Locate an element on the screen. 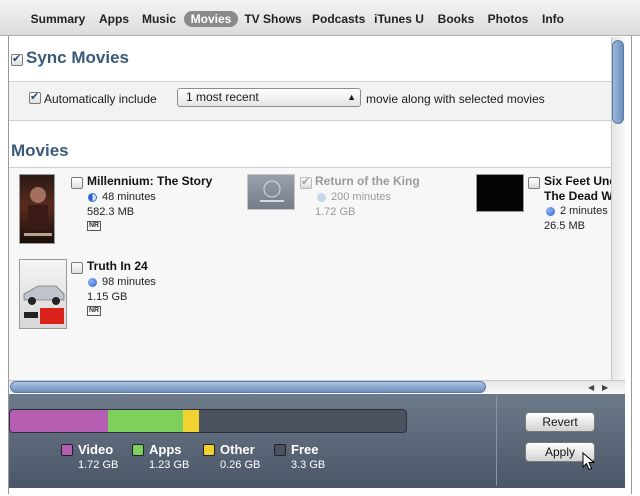 The image size is (640, 496). legend-value-video: 1.72 GB is located at coordinates (98, 465).